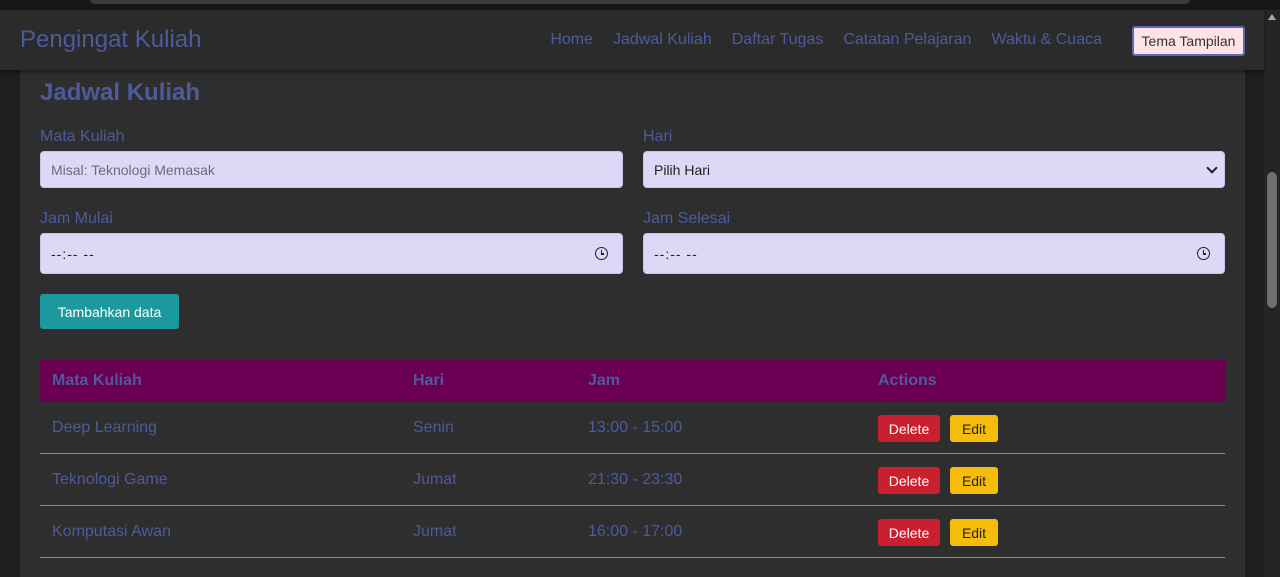  Describe the element at coordinates (632, 381) in the screenshot. I see `table-header: Mata Kuliah Hari Jam Actions` at that location.